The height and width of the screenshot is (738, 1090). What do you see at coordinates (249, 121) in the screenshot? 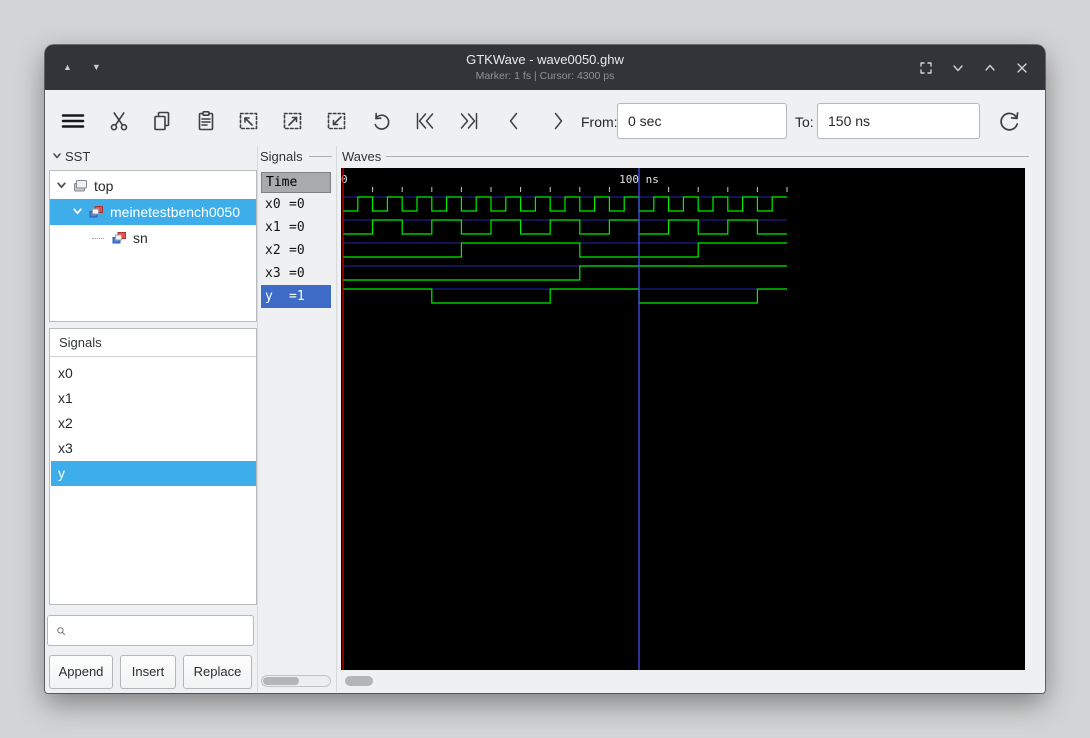
I see `selection-box-icon-button` at bounding box center [249, 121].